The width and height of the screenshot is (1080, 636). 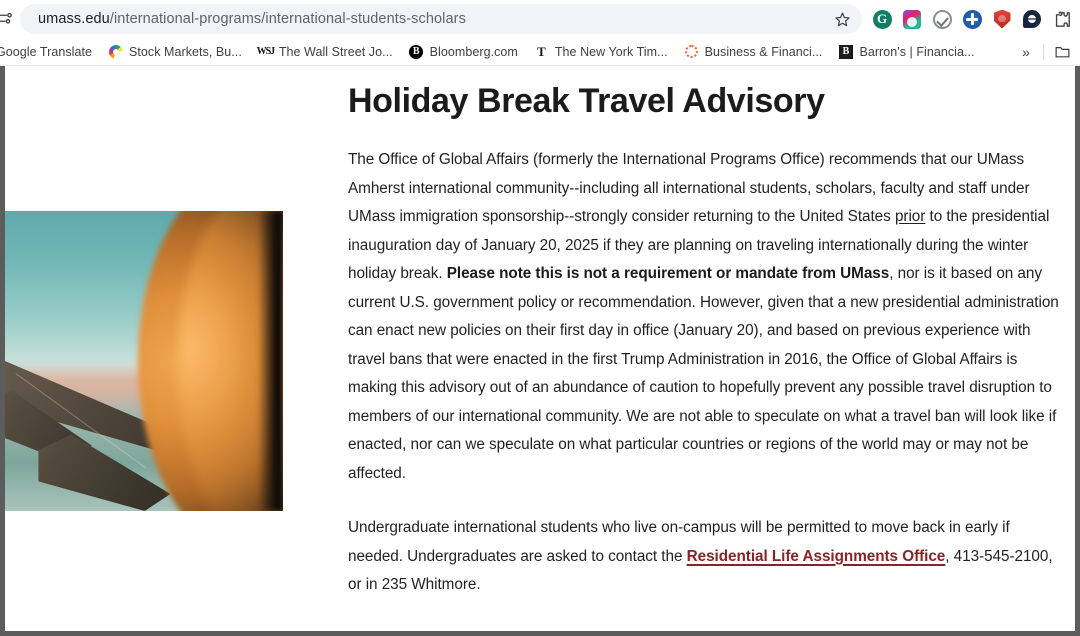 I want to click on cabin-window-dark-edge, so click(x=270, y=361).